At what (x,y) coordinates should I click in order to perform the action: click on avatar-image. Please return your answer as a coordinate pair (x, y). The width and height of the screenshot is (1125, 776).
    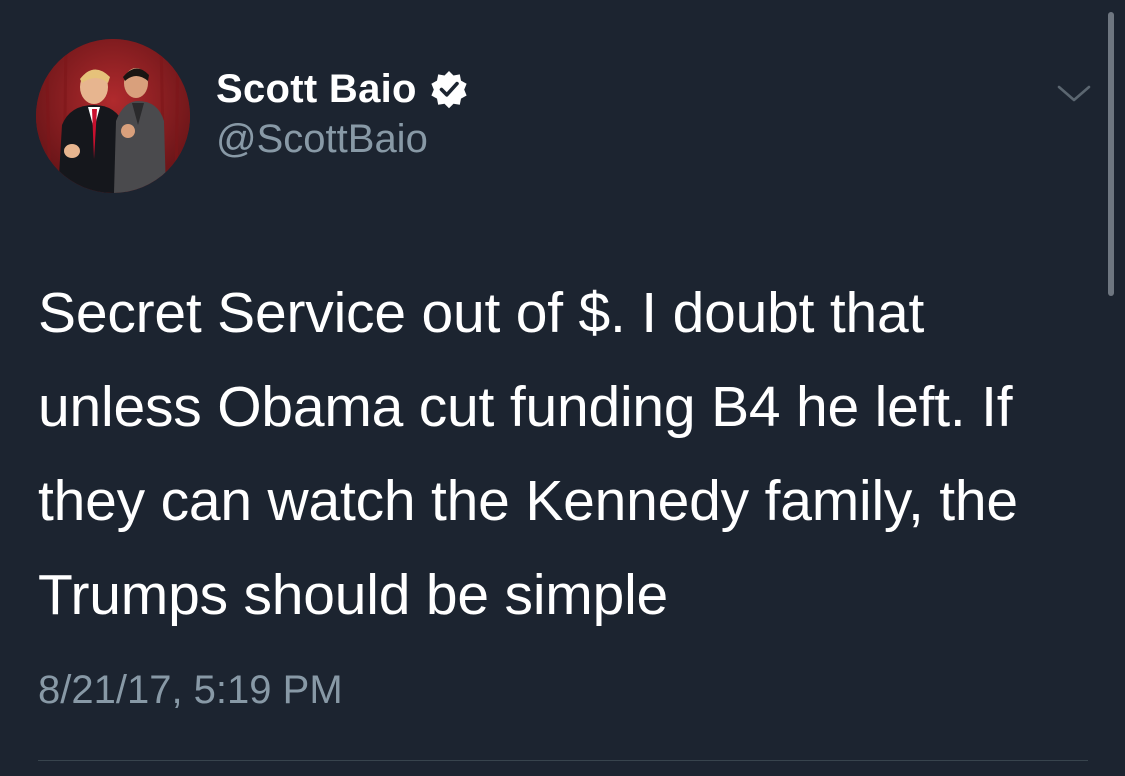
    Looking at the image, I should click on (113, 116).